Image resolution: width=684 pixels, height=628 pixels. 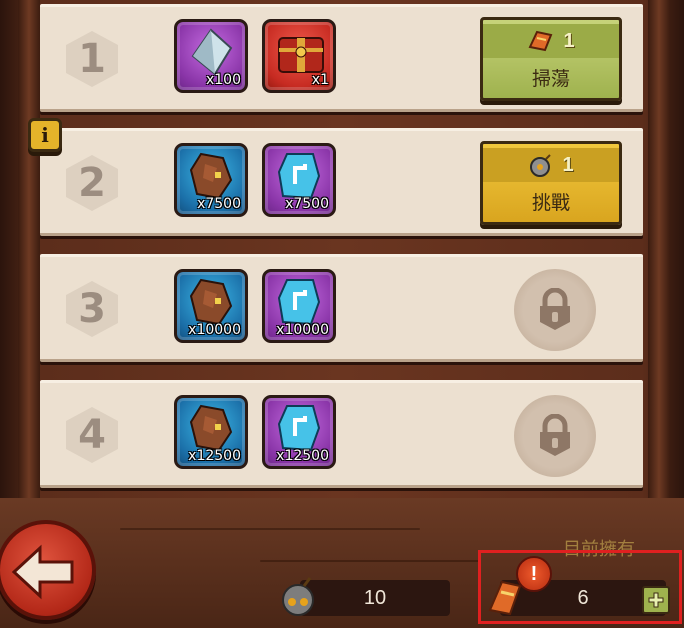 What do you see at coordinates (580, 587) in the screenshot?
I see `highlight-box` at bounding box center [580, 587].